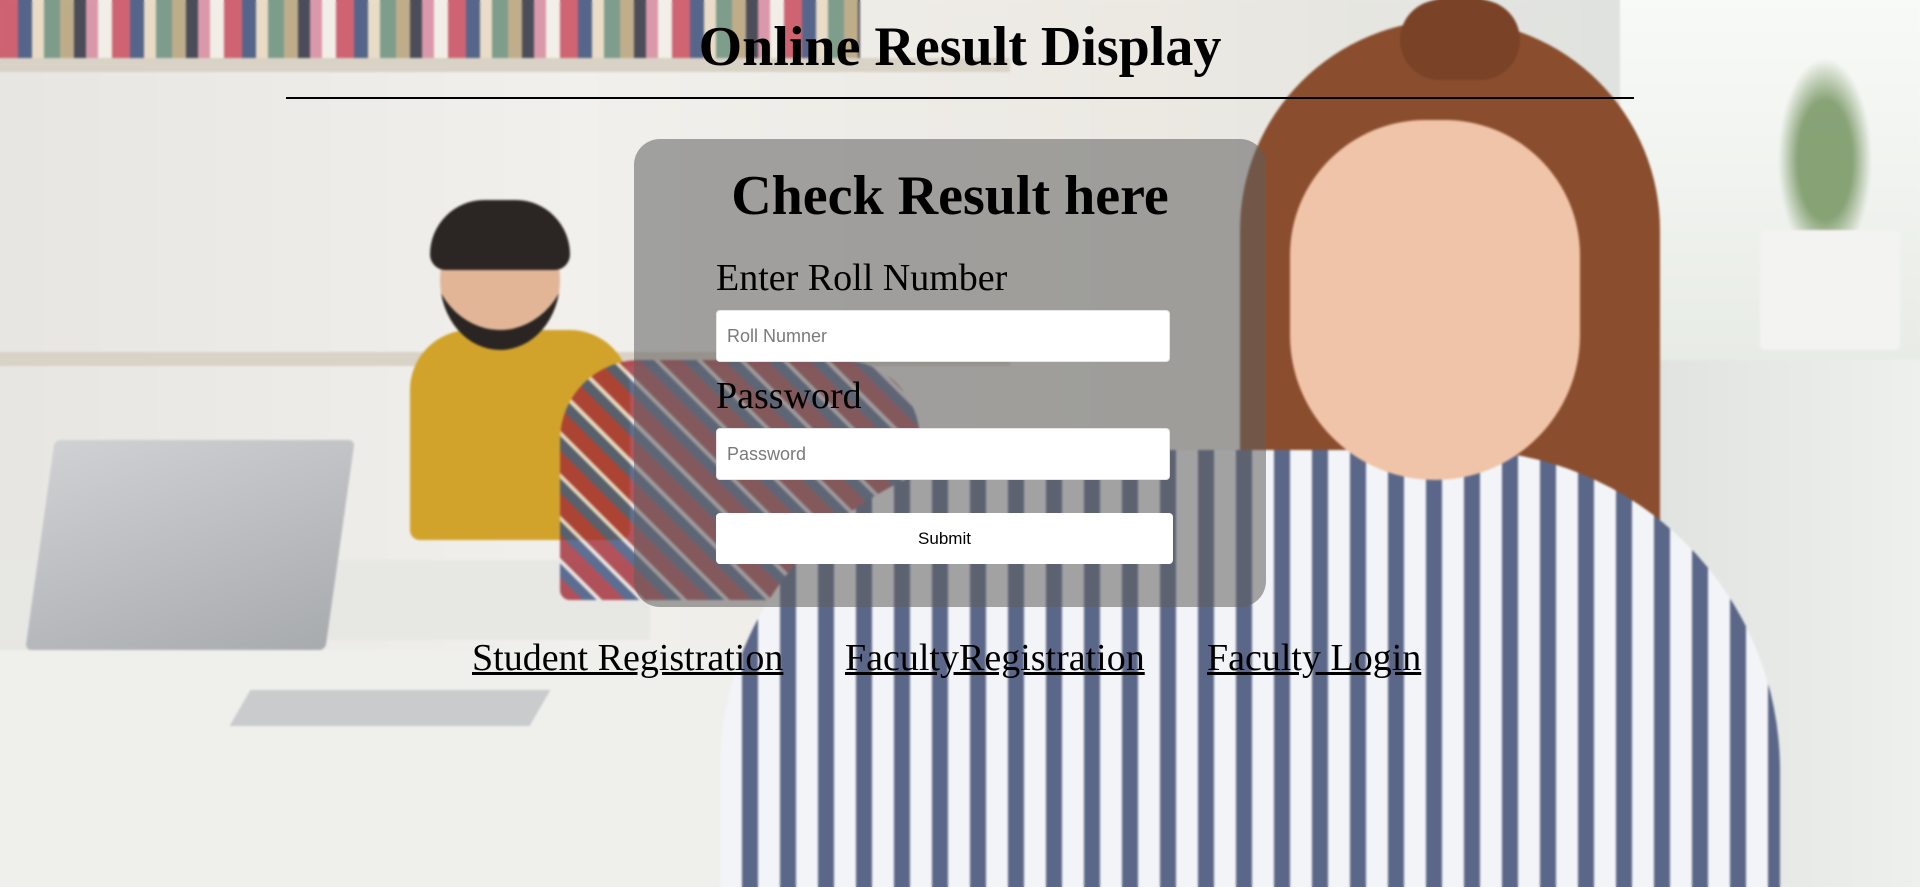  I want to click on faculty-login-link: Faculty Login, so click(1314, 658).